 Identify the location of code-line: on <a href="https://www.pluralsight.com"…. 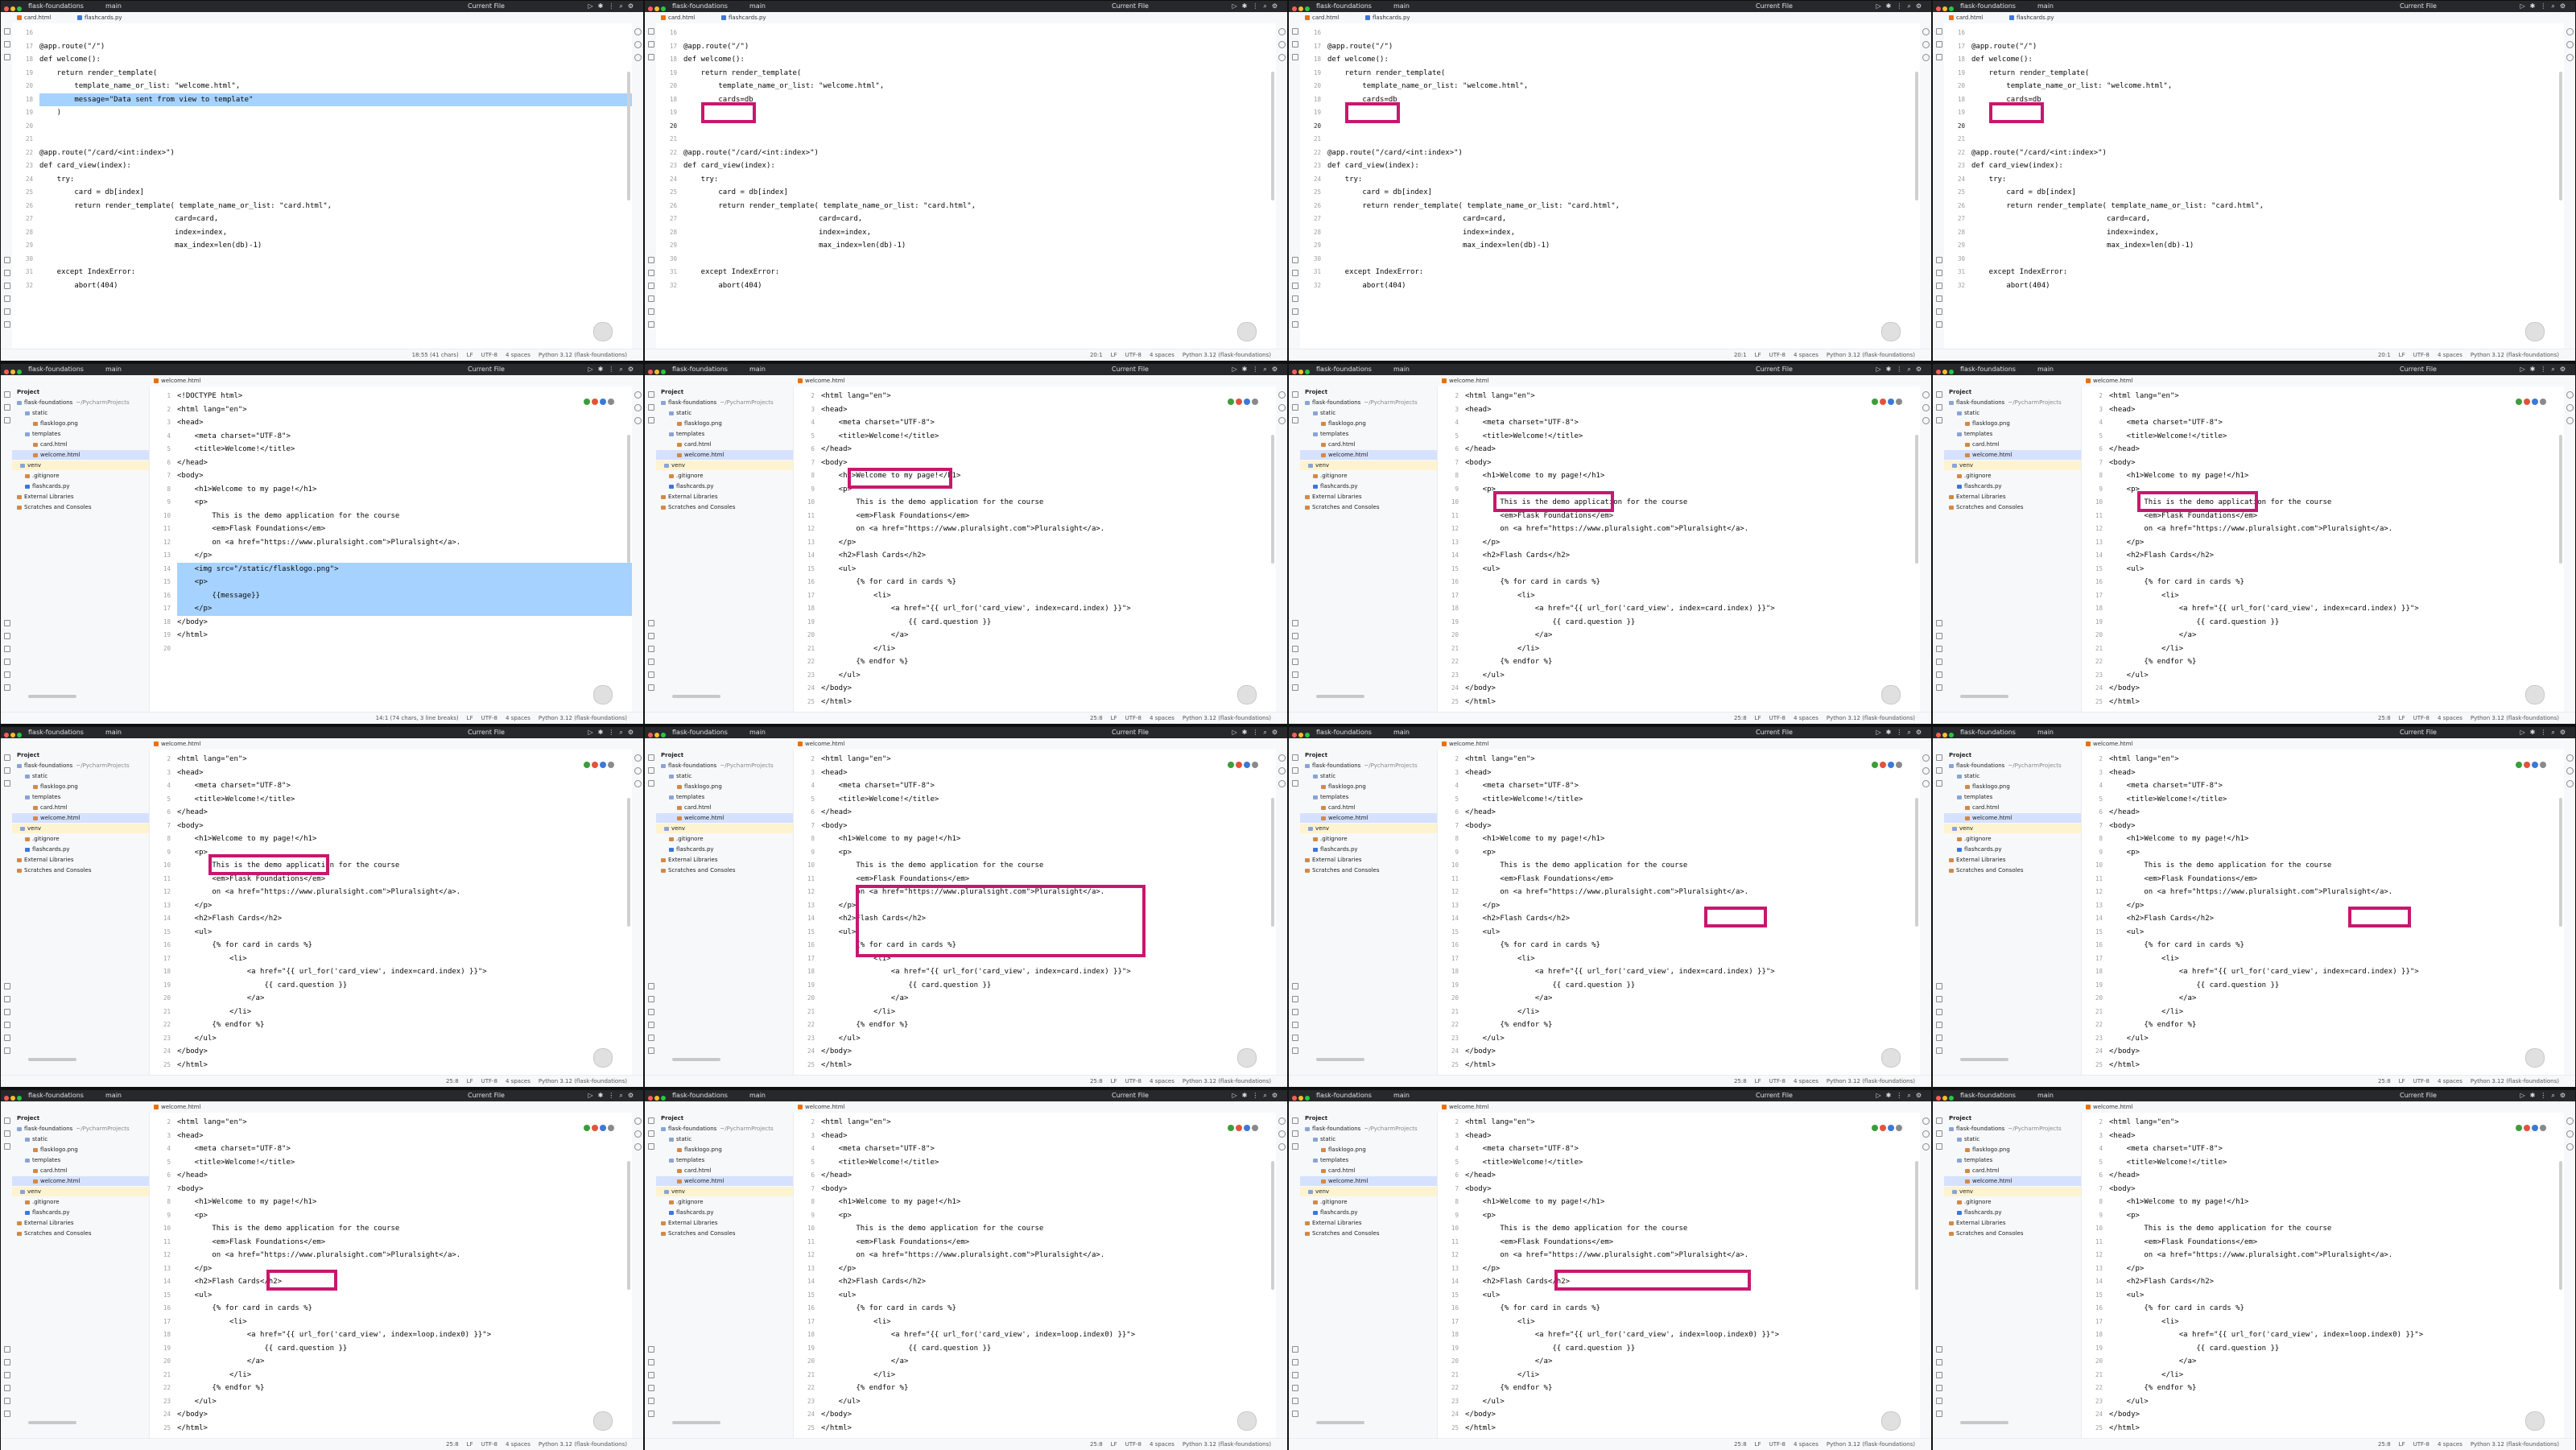
(318, 892).